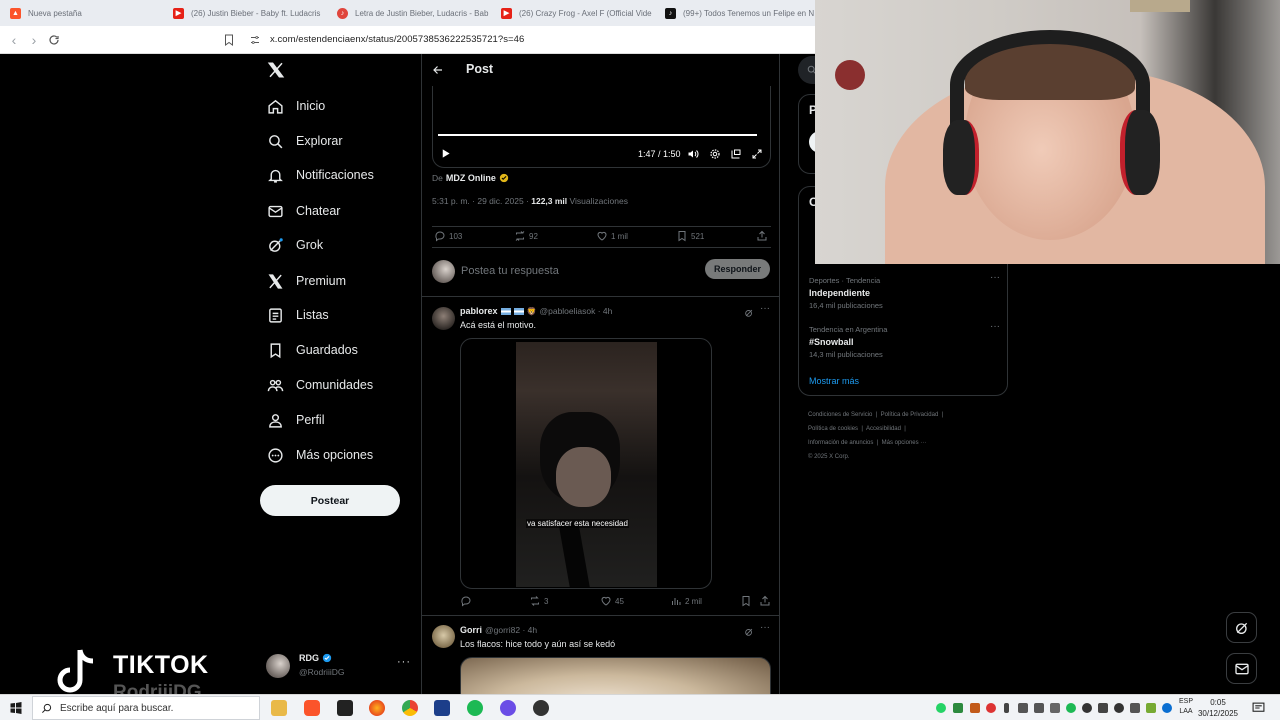 This screenshot has height=720, width=1280. What do you see at coordinates (757, 154) in the screenshot?
I see `fullscreen-icon` at bounding box center [757, 154].